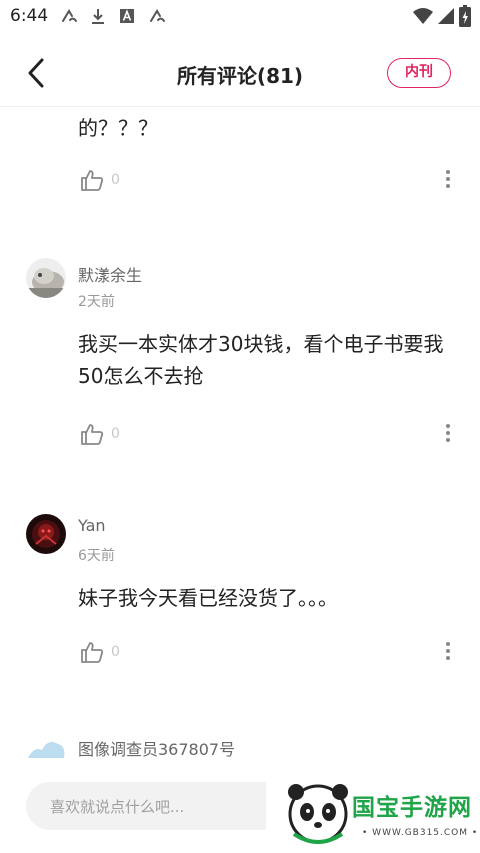 The height and width of the screenshot is (853, 480). Describe the element at coordinates (29, 16) in the screenshot. I see `status-time: 6:44` at that location.